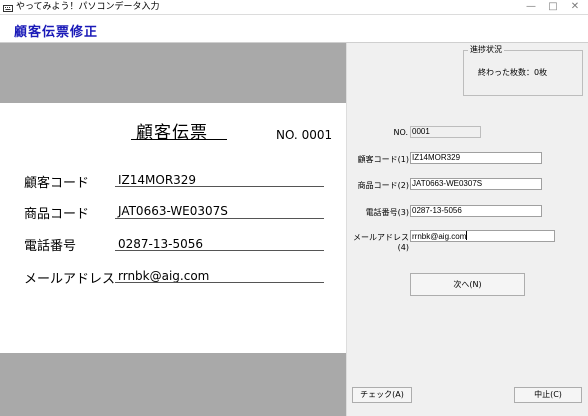 This screenshot has width=588, height=416. Describe the element at coordinates (179, 139) in the screenshot. I see `slip-title-underline` at that location.